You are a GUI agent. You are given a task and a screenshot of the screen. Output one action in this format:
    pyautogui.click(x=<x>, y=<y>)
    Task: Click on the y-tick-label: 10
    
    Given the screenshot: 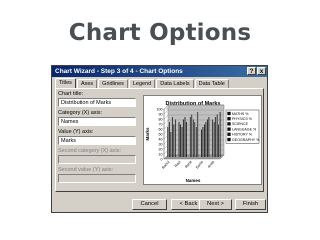 What is the action you would take?
    pyautogui.click(x=161, y=154)
    